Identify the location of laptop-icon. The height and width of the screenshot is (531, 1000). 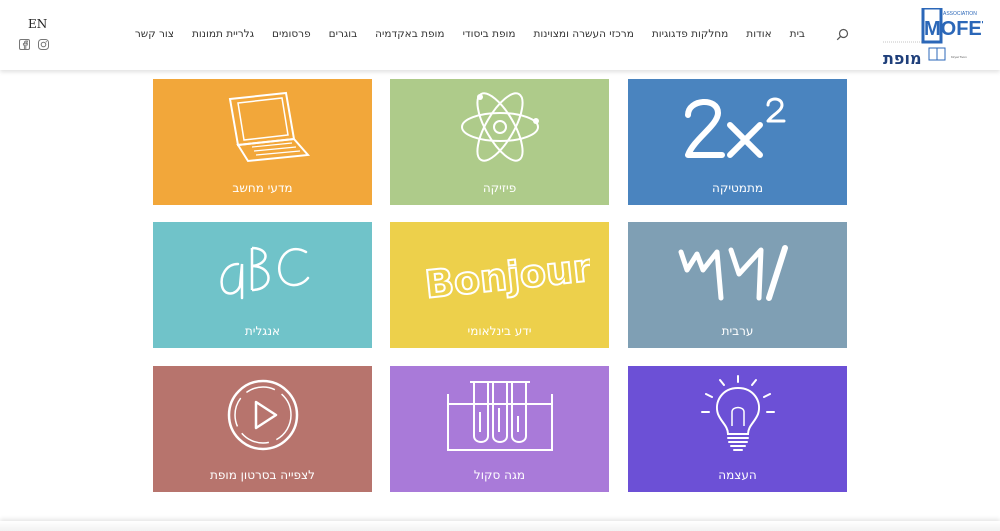
(269, 127).